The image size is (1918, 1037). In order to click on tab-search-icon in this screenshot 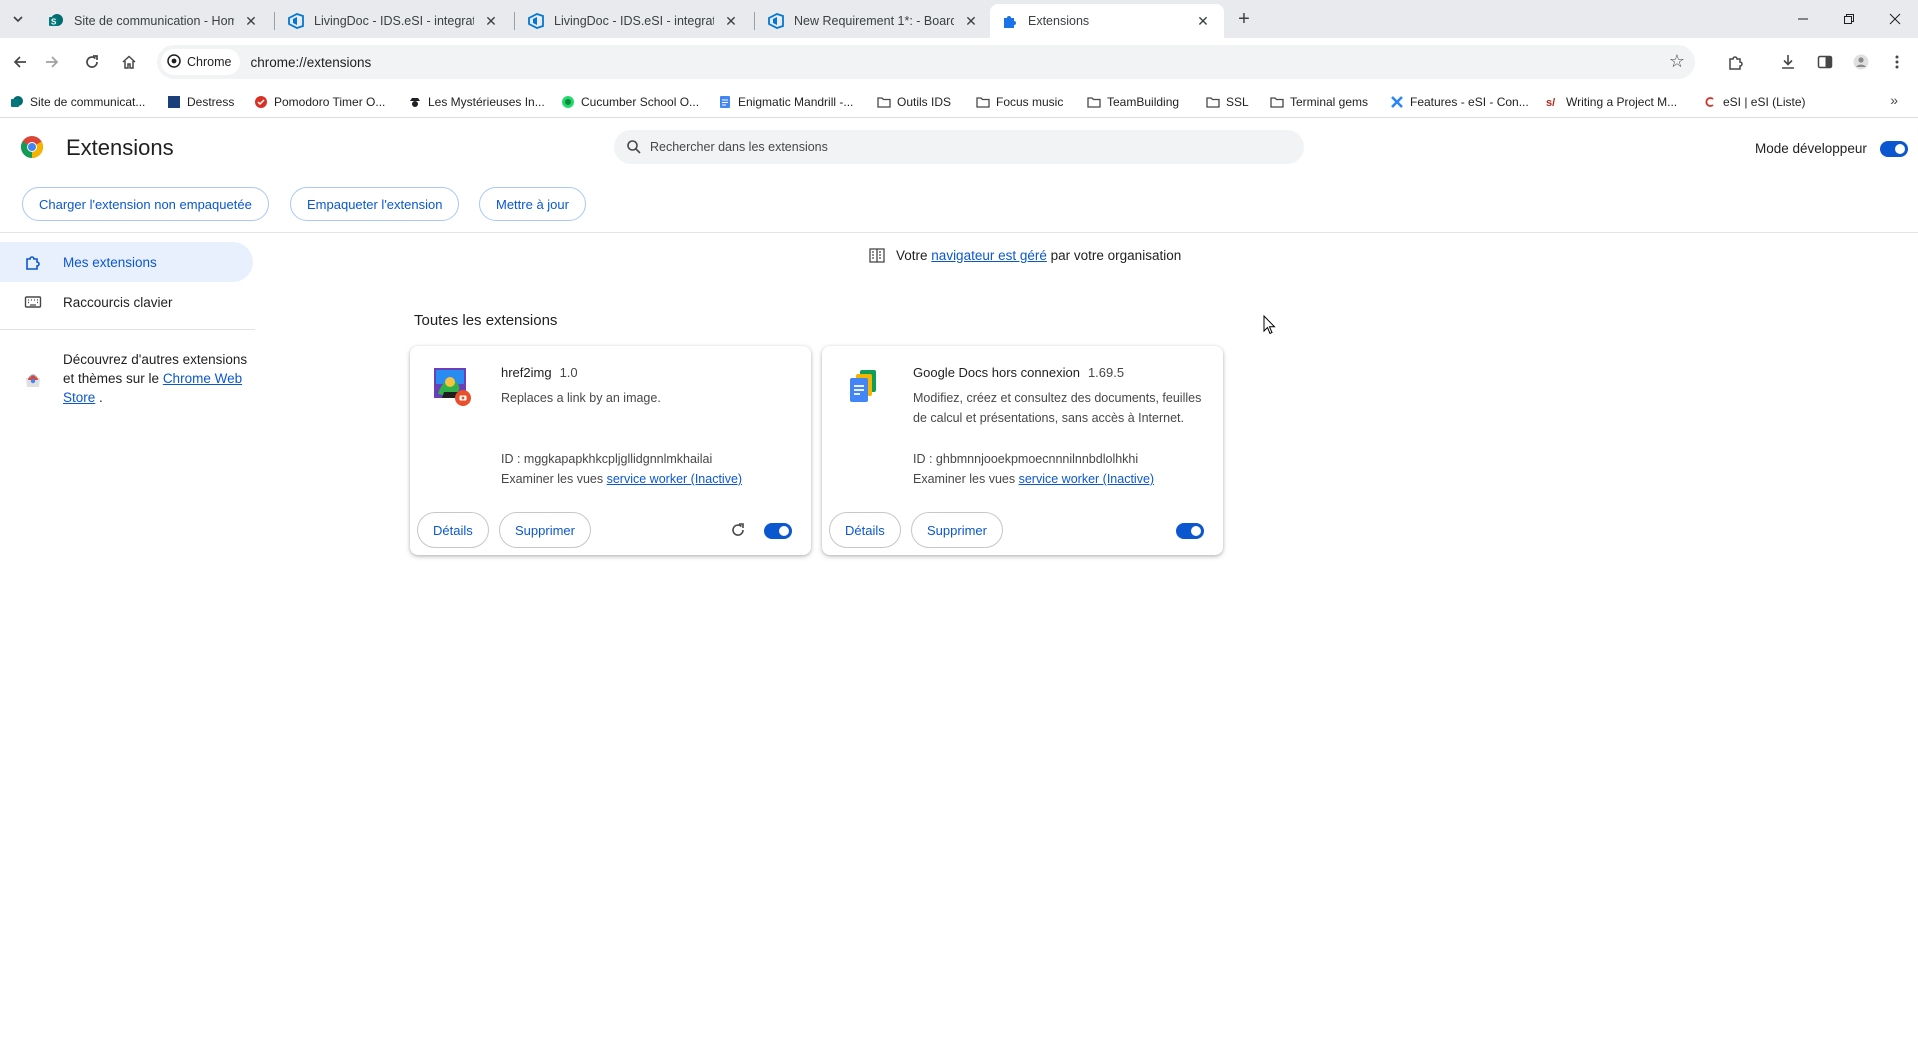, I will do `click(18, 19)`.